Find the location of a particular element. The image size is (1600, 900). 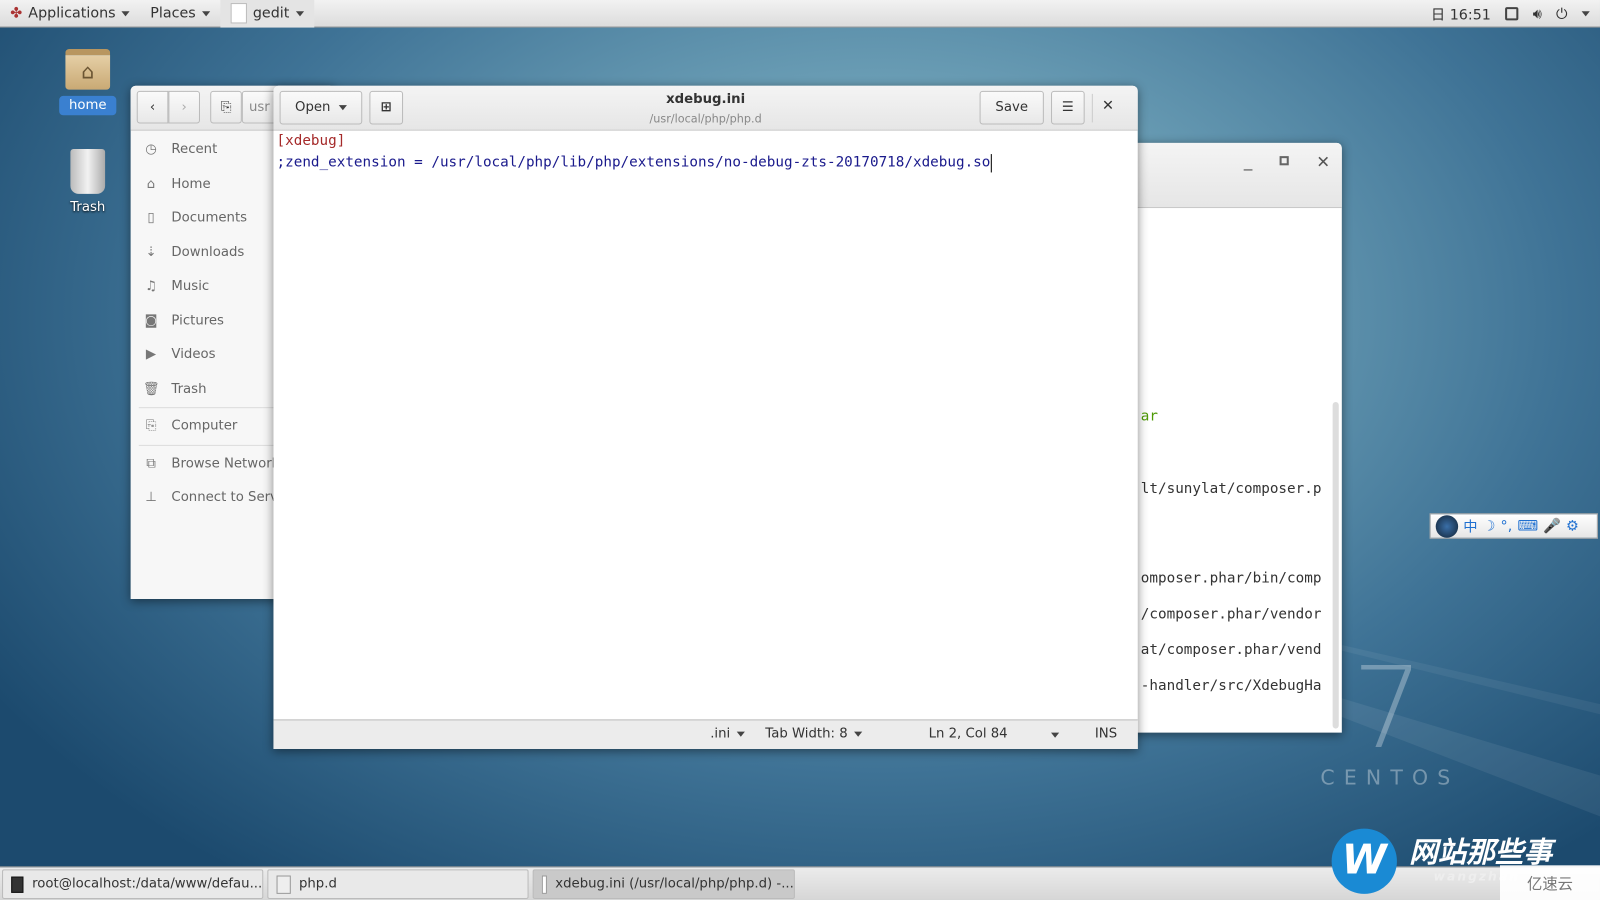

applications-label: Applications is located at coordinates (72, 13).